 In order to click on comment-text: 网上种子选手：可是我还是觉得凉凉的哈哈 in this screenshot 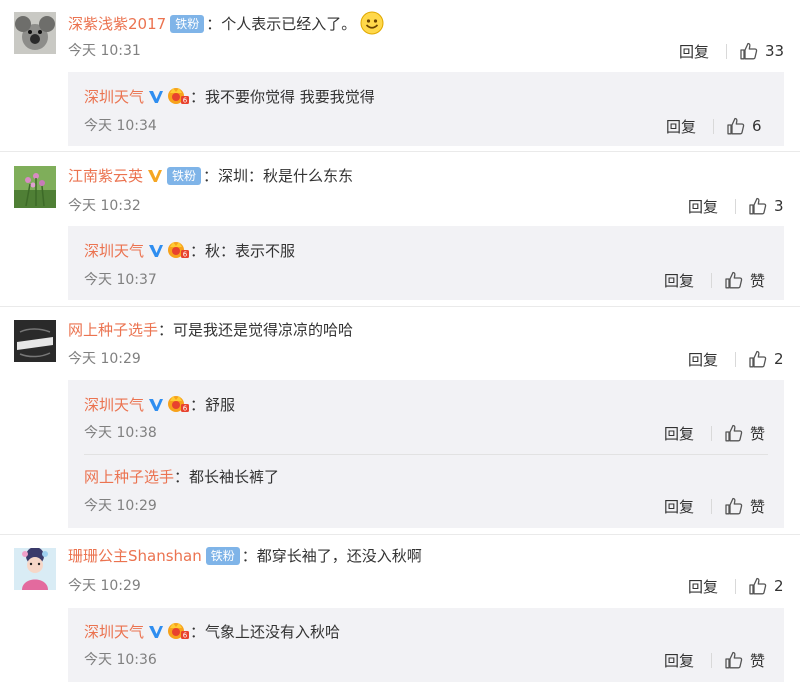, I will do `click(210, 330)`.